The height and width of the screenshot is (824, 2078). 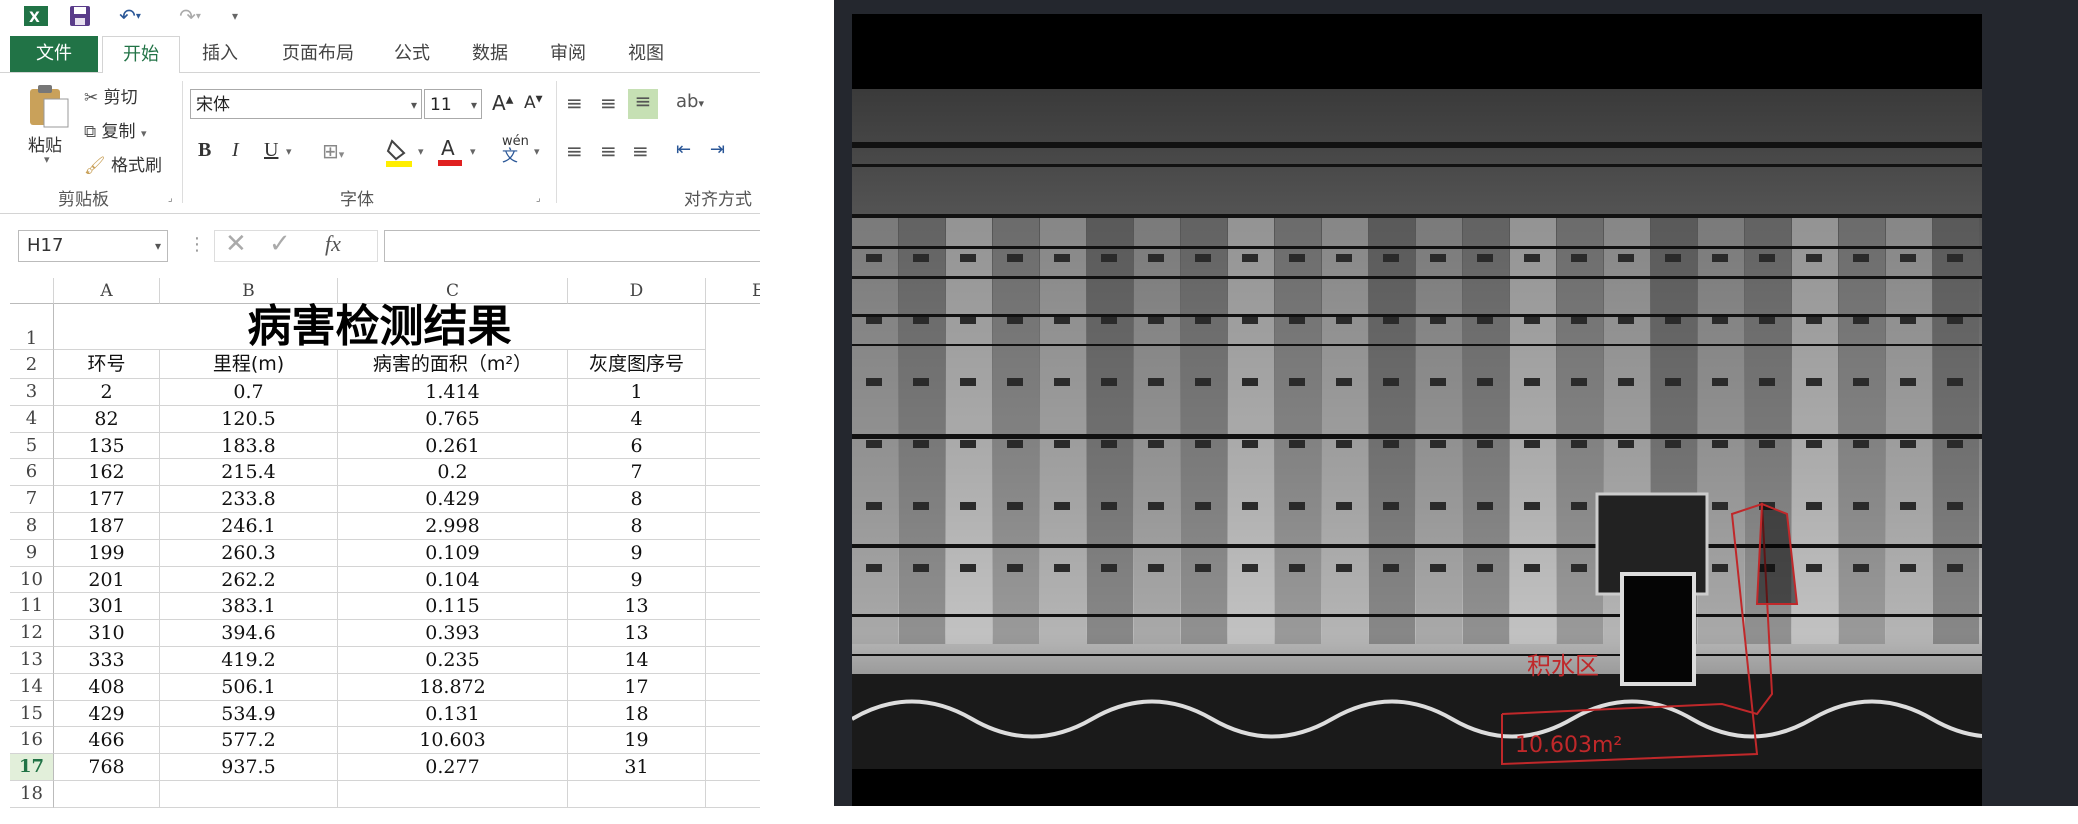 I want to click on table-cell: 4, so click(x=637, y=419).